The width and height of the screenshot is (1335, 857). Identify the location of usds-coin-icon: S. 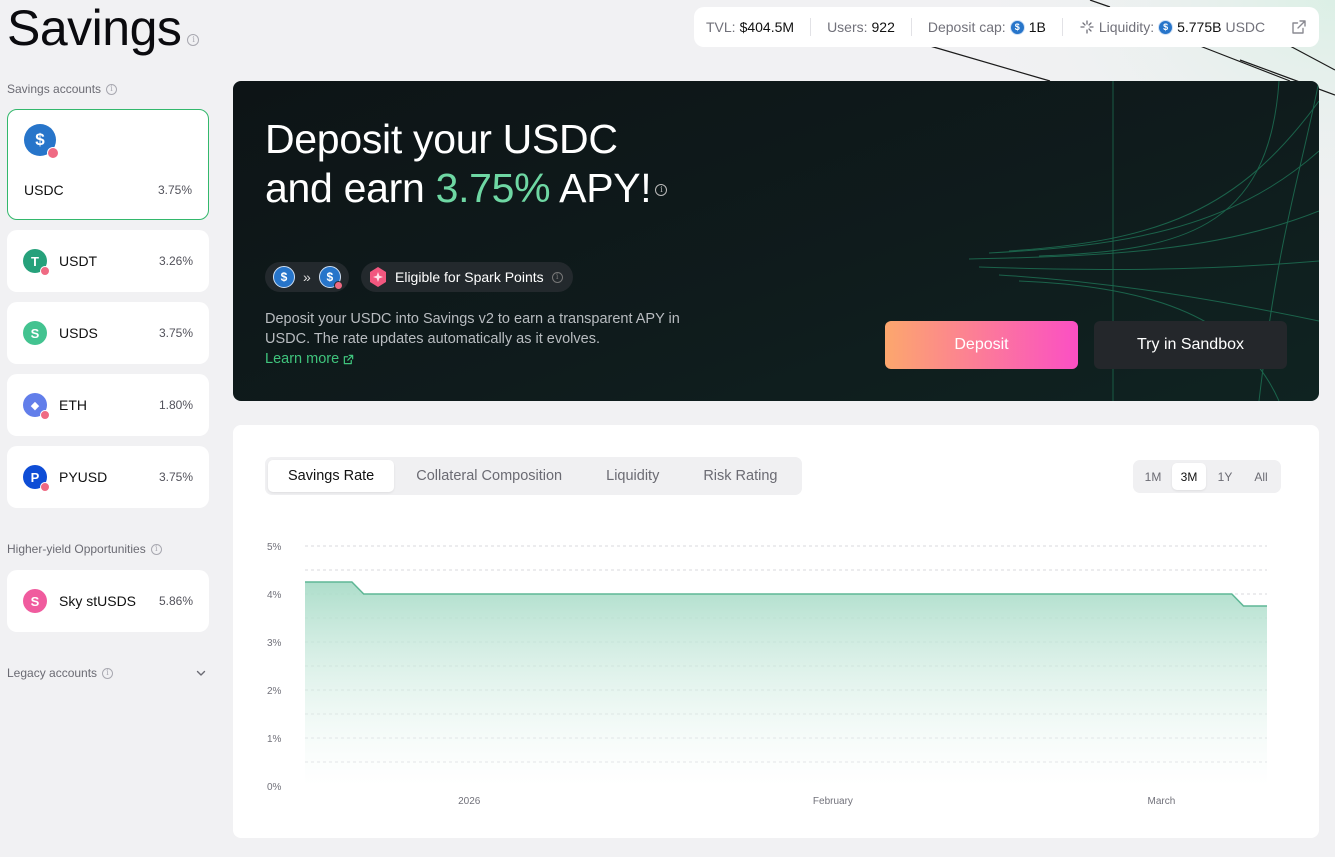
(35, 333).